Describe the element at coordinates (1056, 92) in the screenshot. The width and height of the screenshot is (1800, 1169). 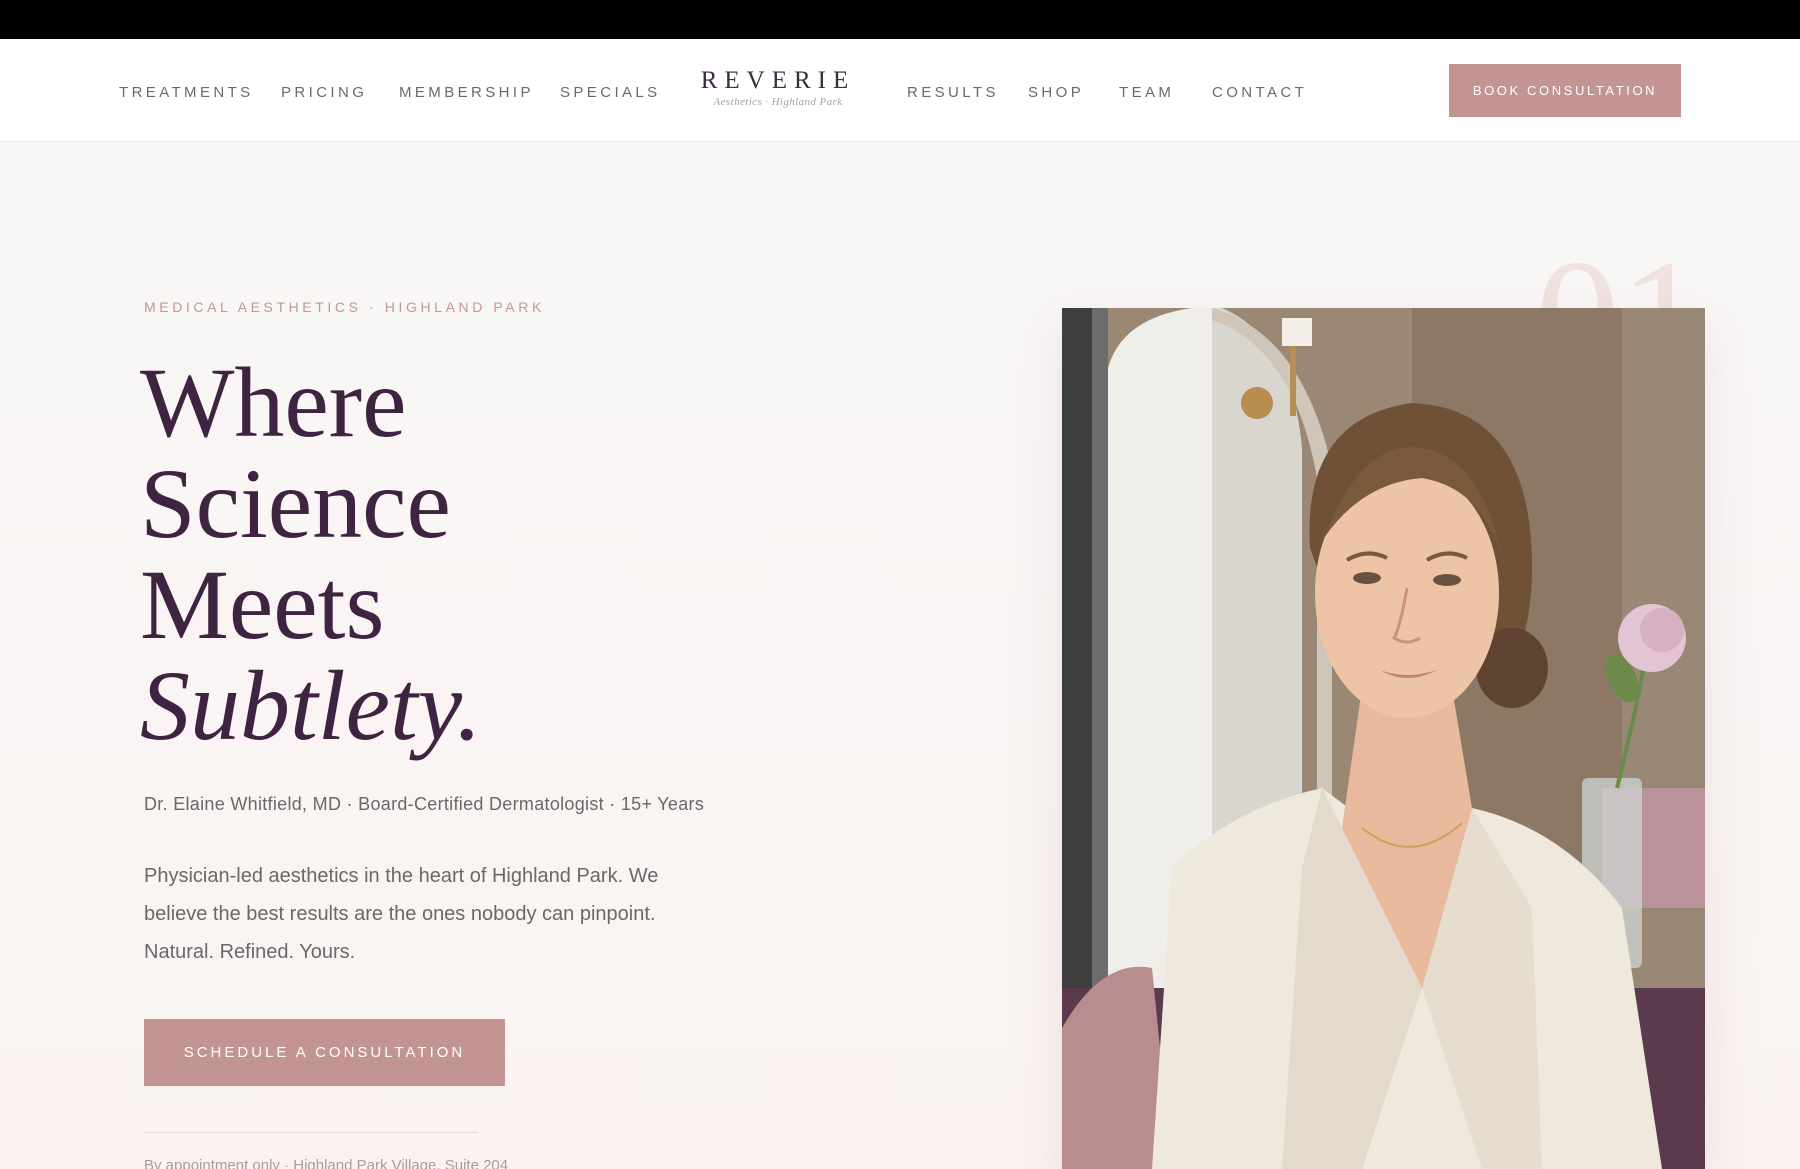
I see `nav-link-shop: SHOP` at that location.